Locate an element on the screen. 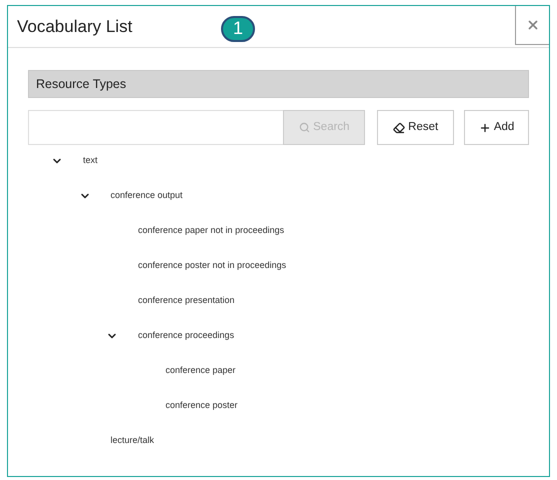 This screenshot has height=480, width=557. eraser-icon is located at coordinates (399, 128).